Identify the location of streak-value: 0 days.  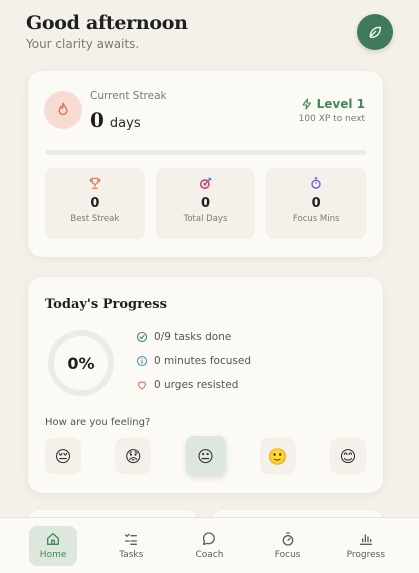
(115, 120).